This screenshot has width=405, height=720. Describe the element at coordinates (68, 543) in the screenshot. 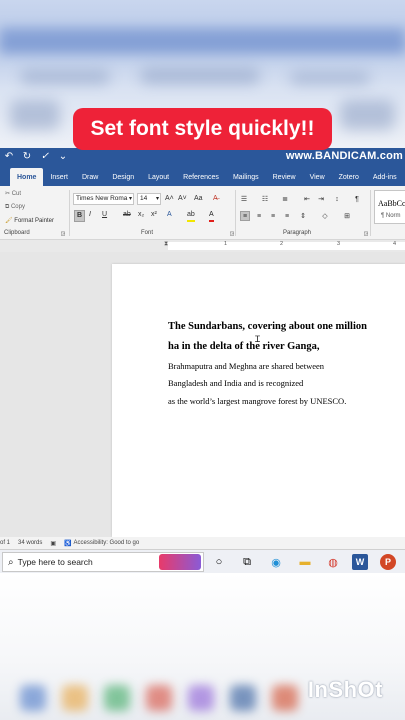

I see `accessibility-icon: ♿` at that location.